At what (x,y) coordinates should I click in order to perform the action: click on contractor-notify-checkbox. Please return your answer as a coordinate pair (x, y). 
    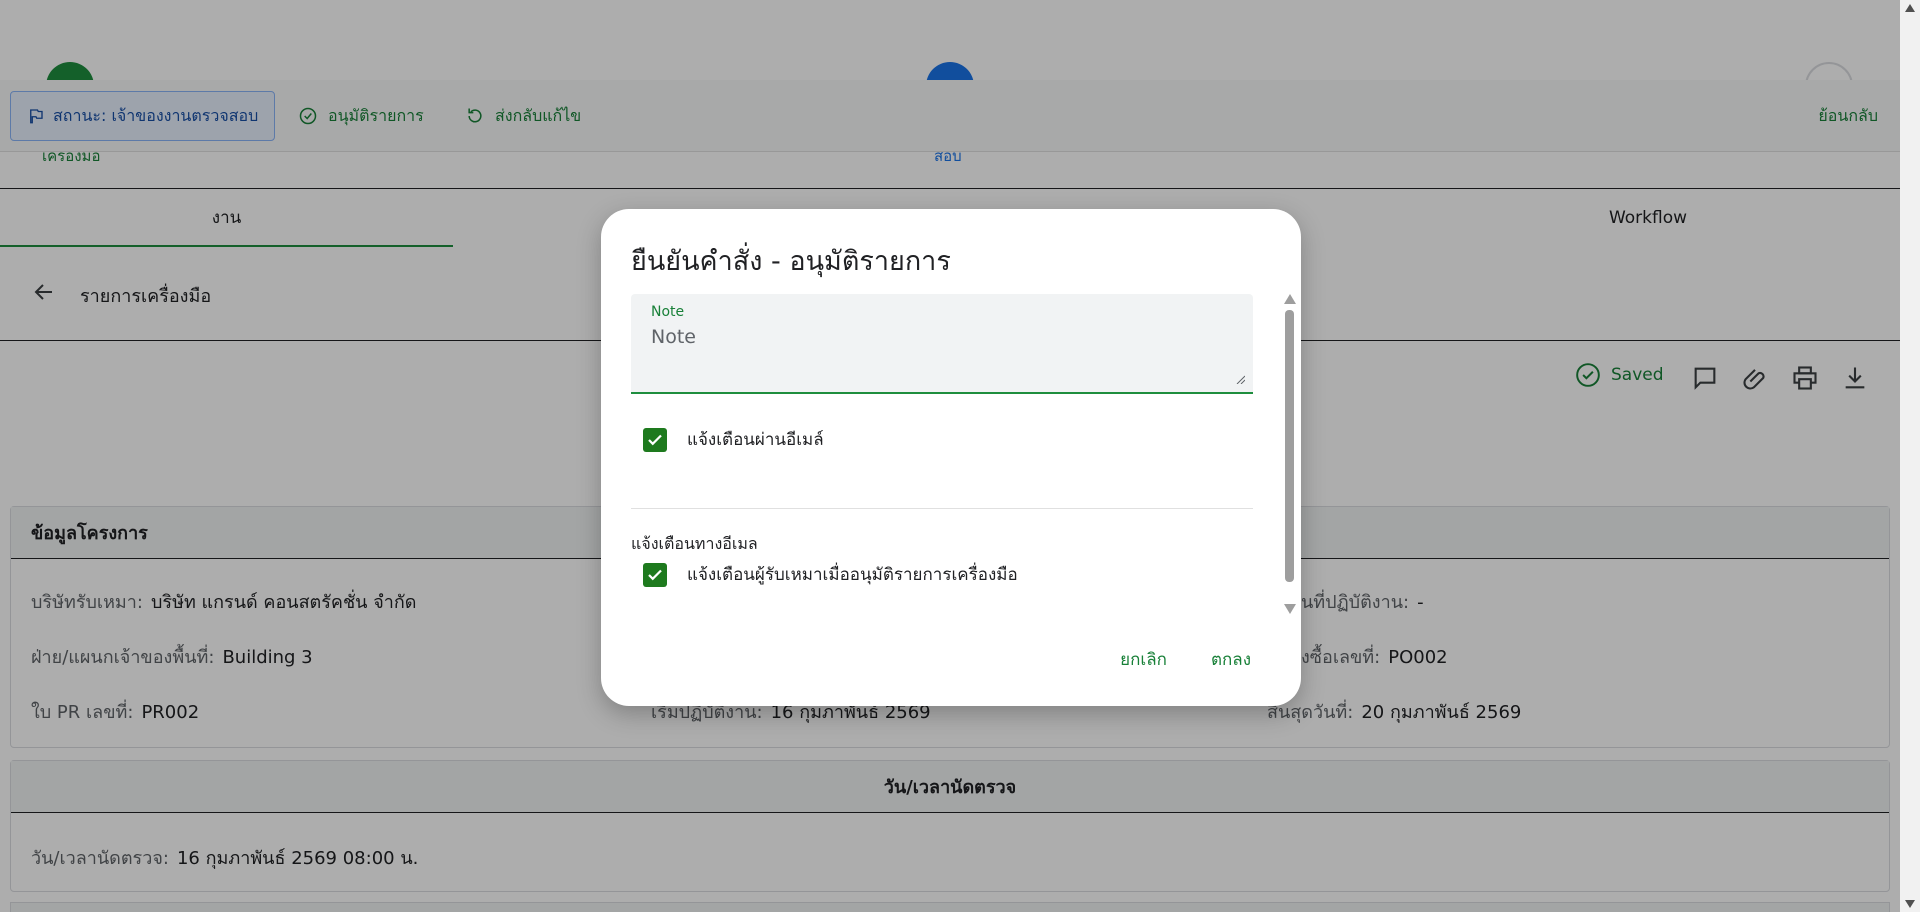
    Looking at the image, I should click on (655, 574).